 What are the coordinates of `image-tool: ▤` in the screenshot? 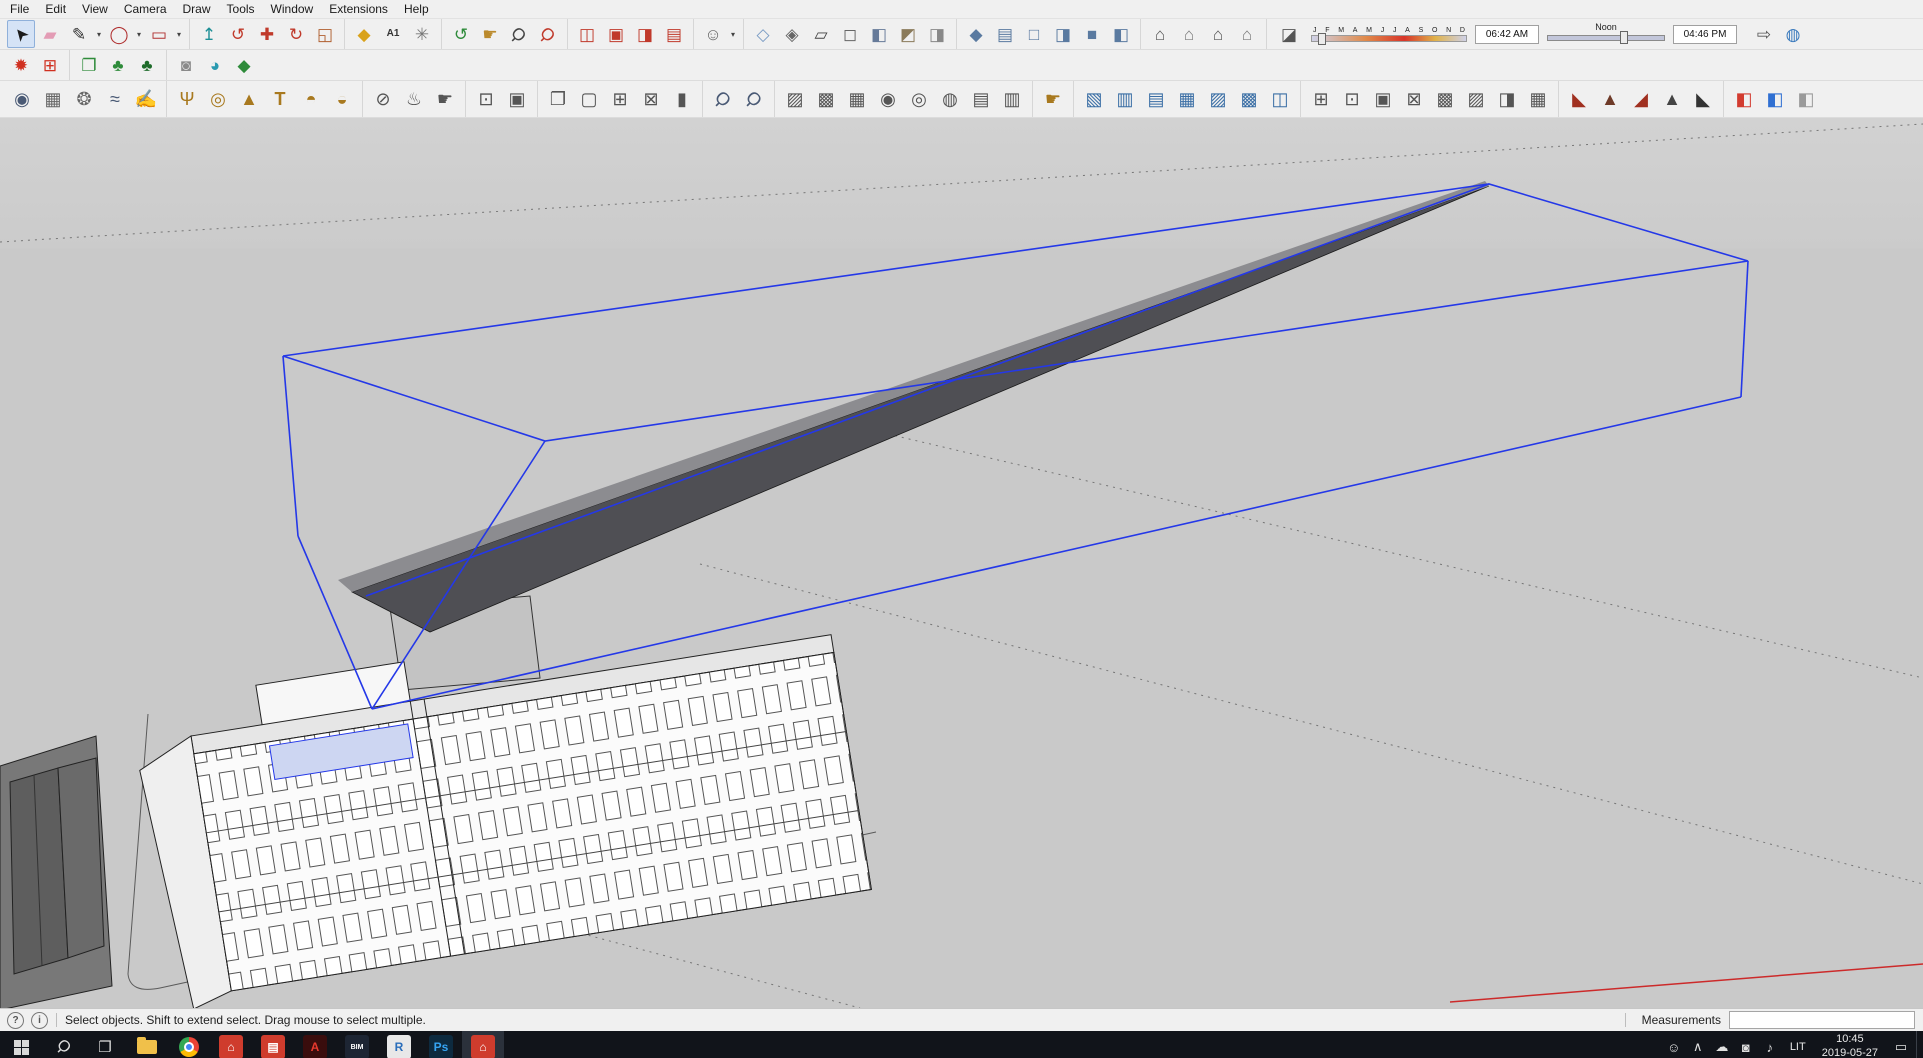 It's located at (674, 34).